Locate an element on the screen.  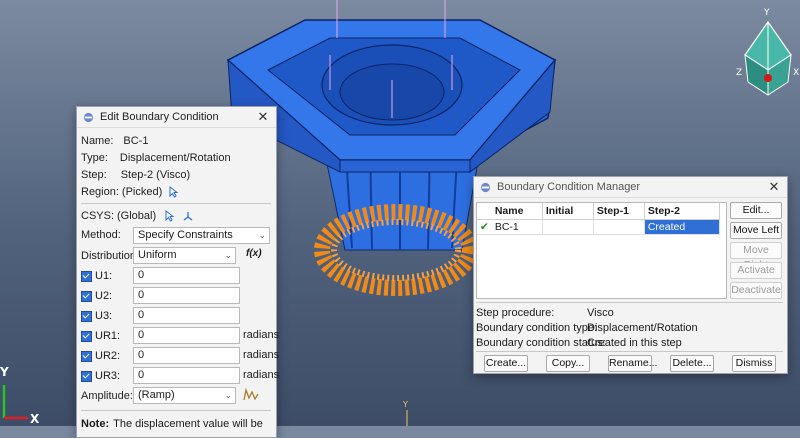
u1-label: U1: is located at coordinates (104, 276).